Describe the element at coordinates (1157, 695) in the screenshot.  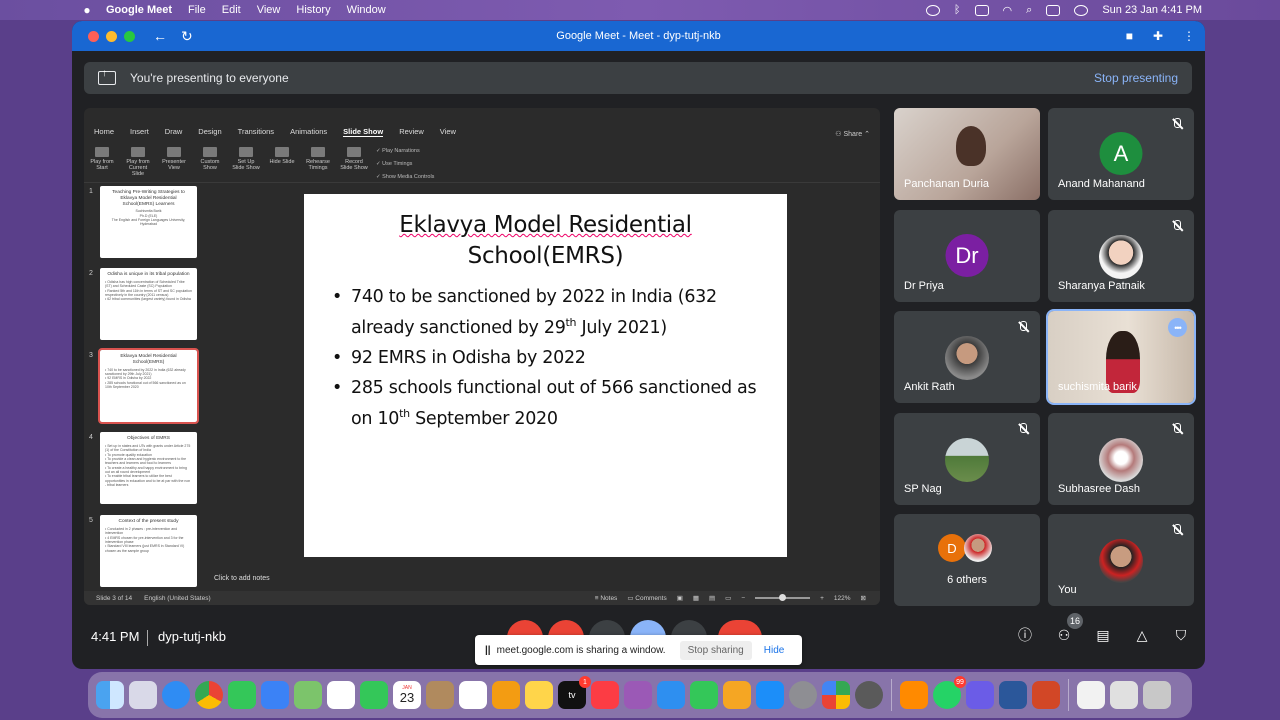
I see `trash-icon` at that location.